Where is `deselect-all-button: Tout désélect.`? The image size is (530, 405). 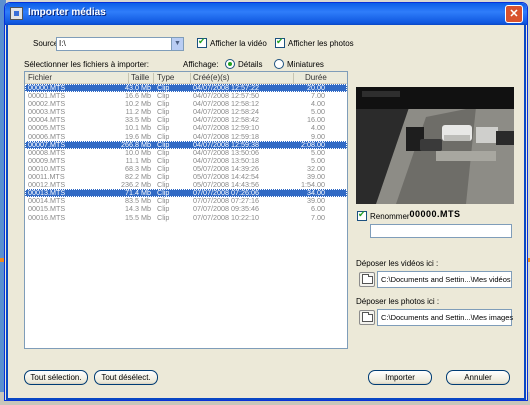
deselect-all-button: Tout désélect. is located at coordinates (126, 377).